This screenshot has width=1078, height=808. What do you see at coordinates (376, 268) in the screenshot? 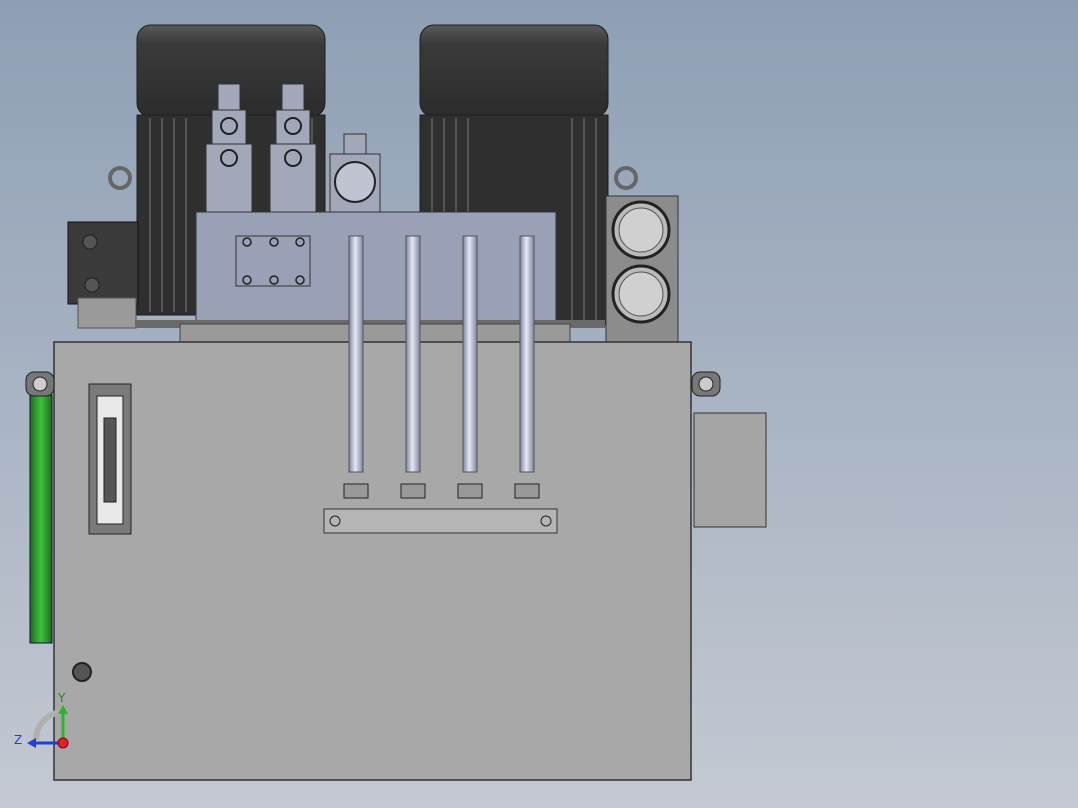
I see `manifold-block` at bounding box center [376, 268].